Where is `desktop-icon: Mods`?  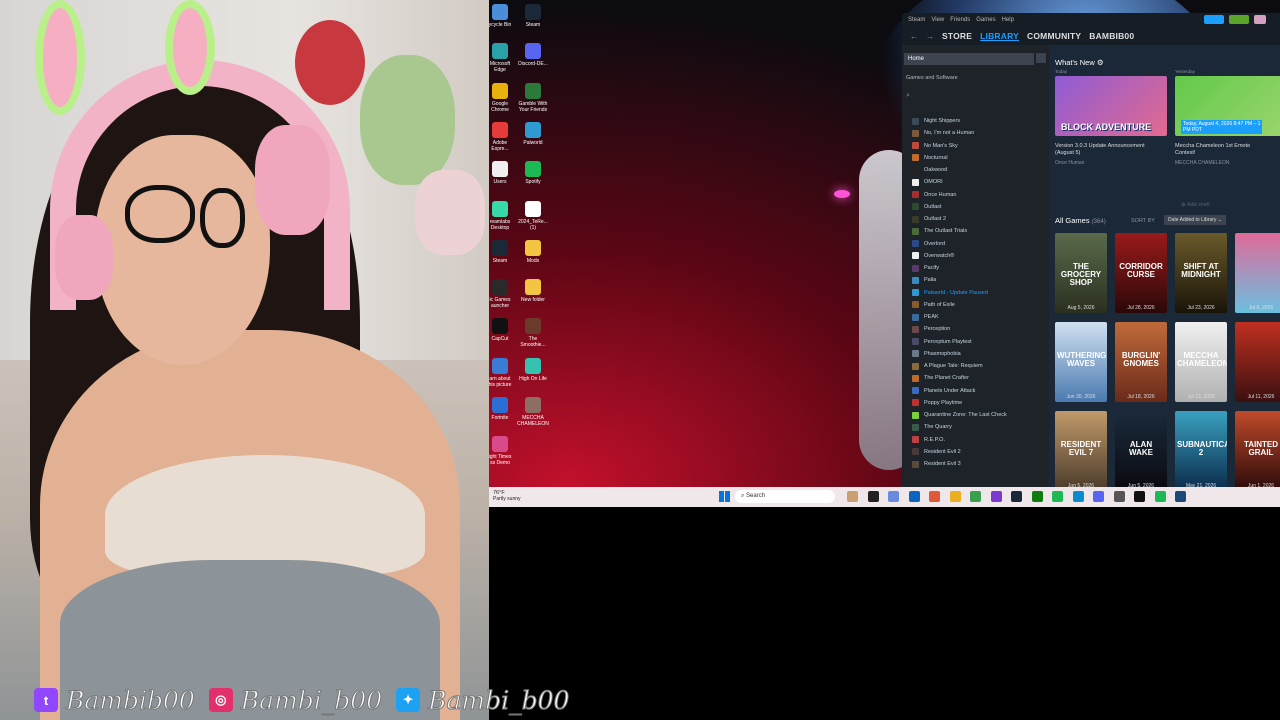
desktop-icon: Mods is located at coordinates (533, 251).